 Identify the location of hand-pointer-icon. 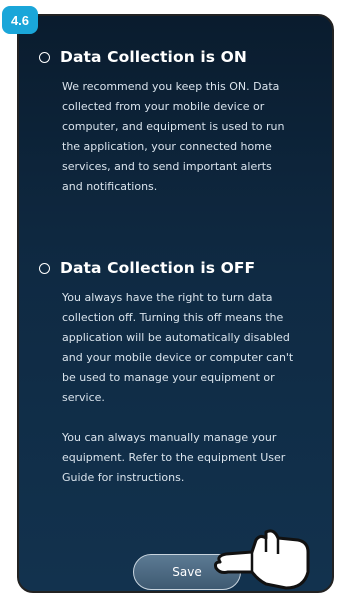
(262, 559).